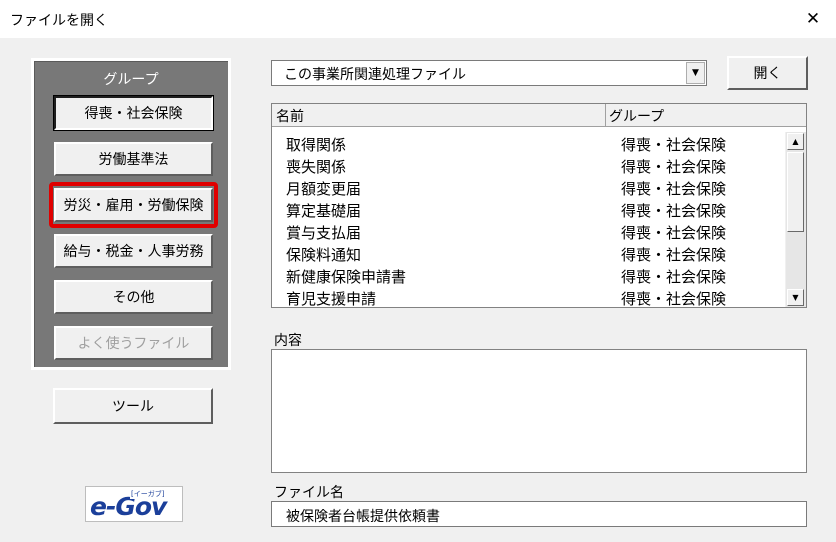 This screenshot has height=542, width=836. I want to click on open-button-label: 開く, so click(767, 74).